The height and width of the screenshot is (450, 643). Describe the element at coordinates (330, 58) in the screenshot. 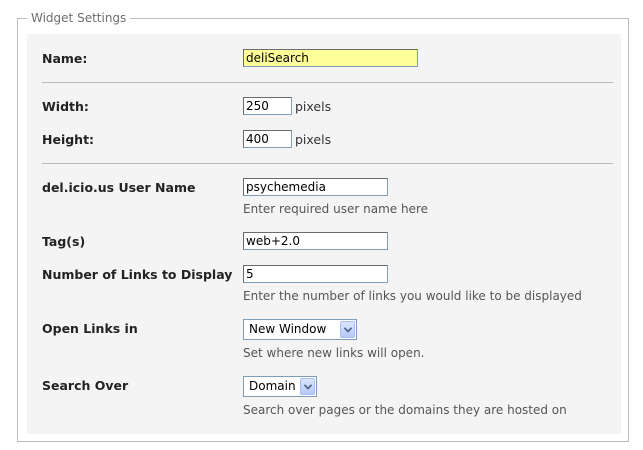

I see `name-input: deliSearch` at that location.